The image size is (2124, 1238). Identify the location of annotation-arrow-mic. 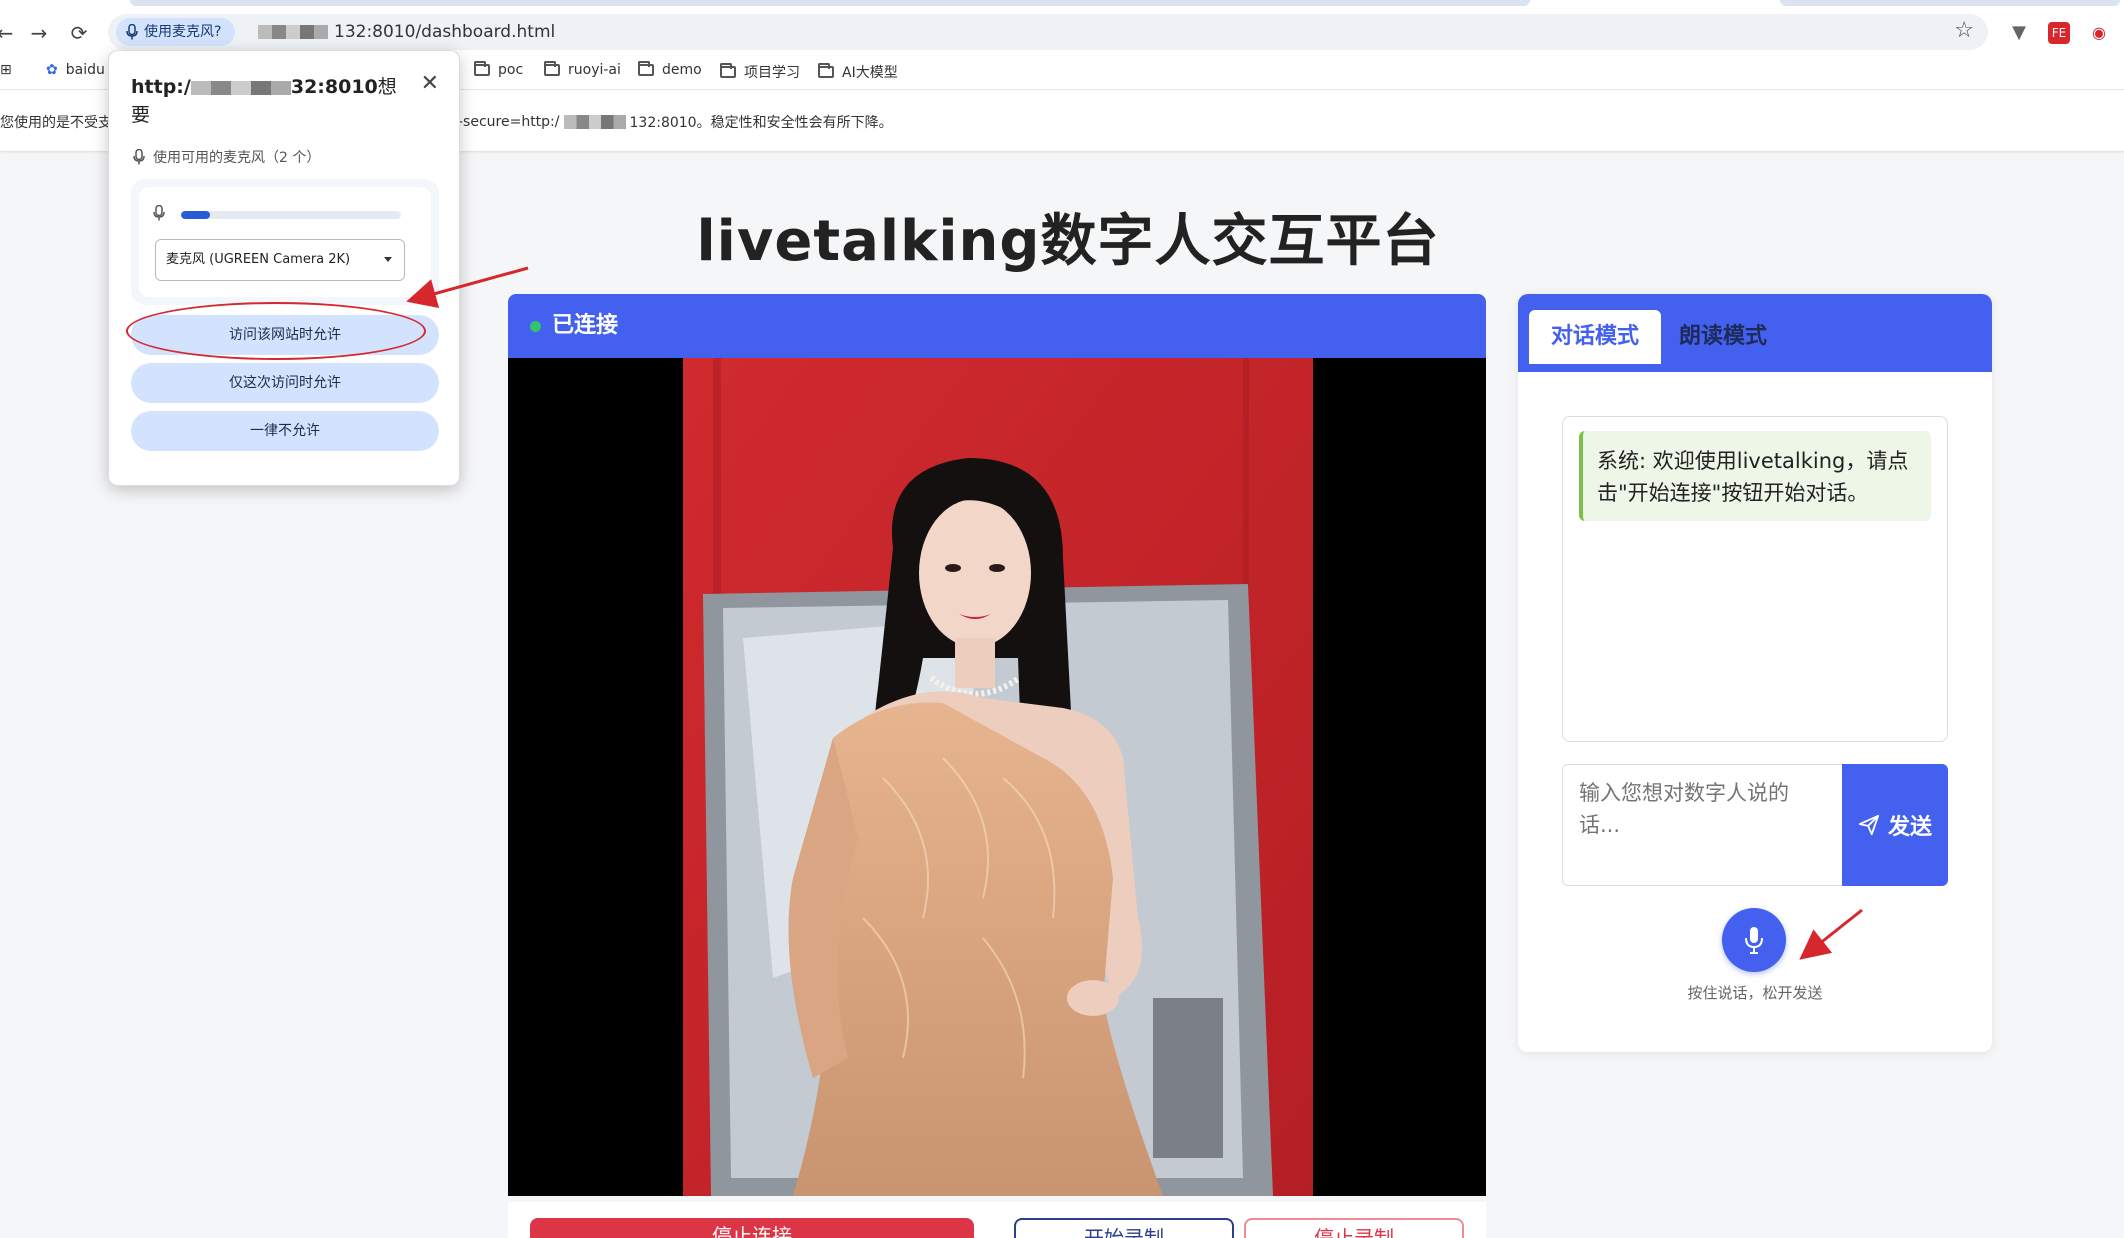
(1831, 934).